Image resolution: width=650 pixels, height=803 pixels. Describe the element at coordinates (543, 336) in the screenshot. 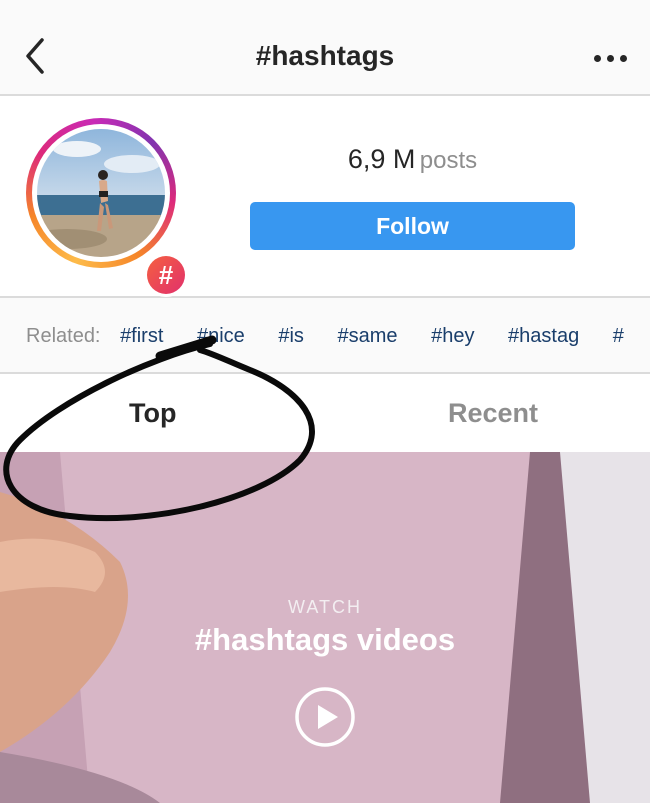

I see `related-tag: #hastag` at that location.